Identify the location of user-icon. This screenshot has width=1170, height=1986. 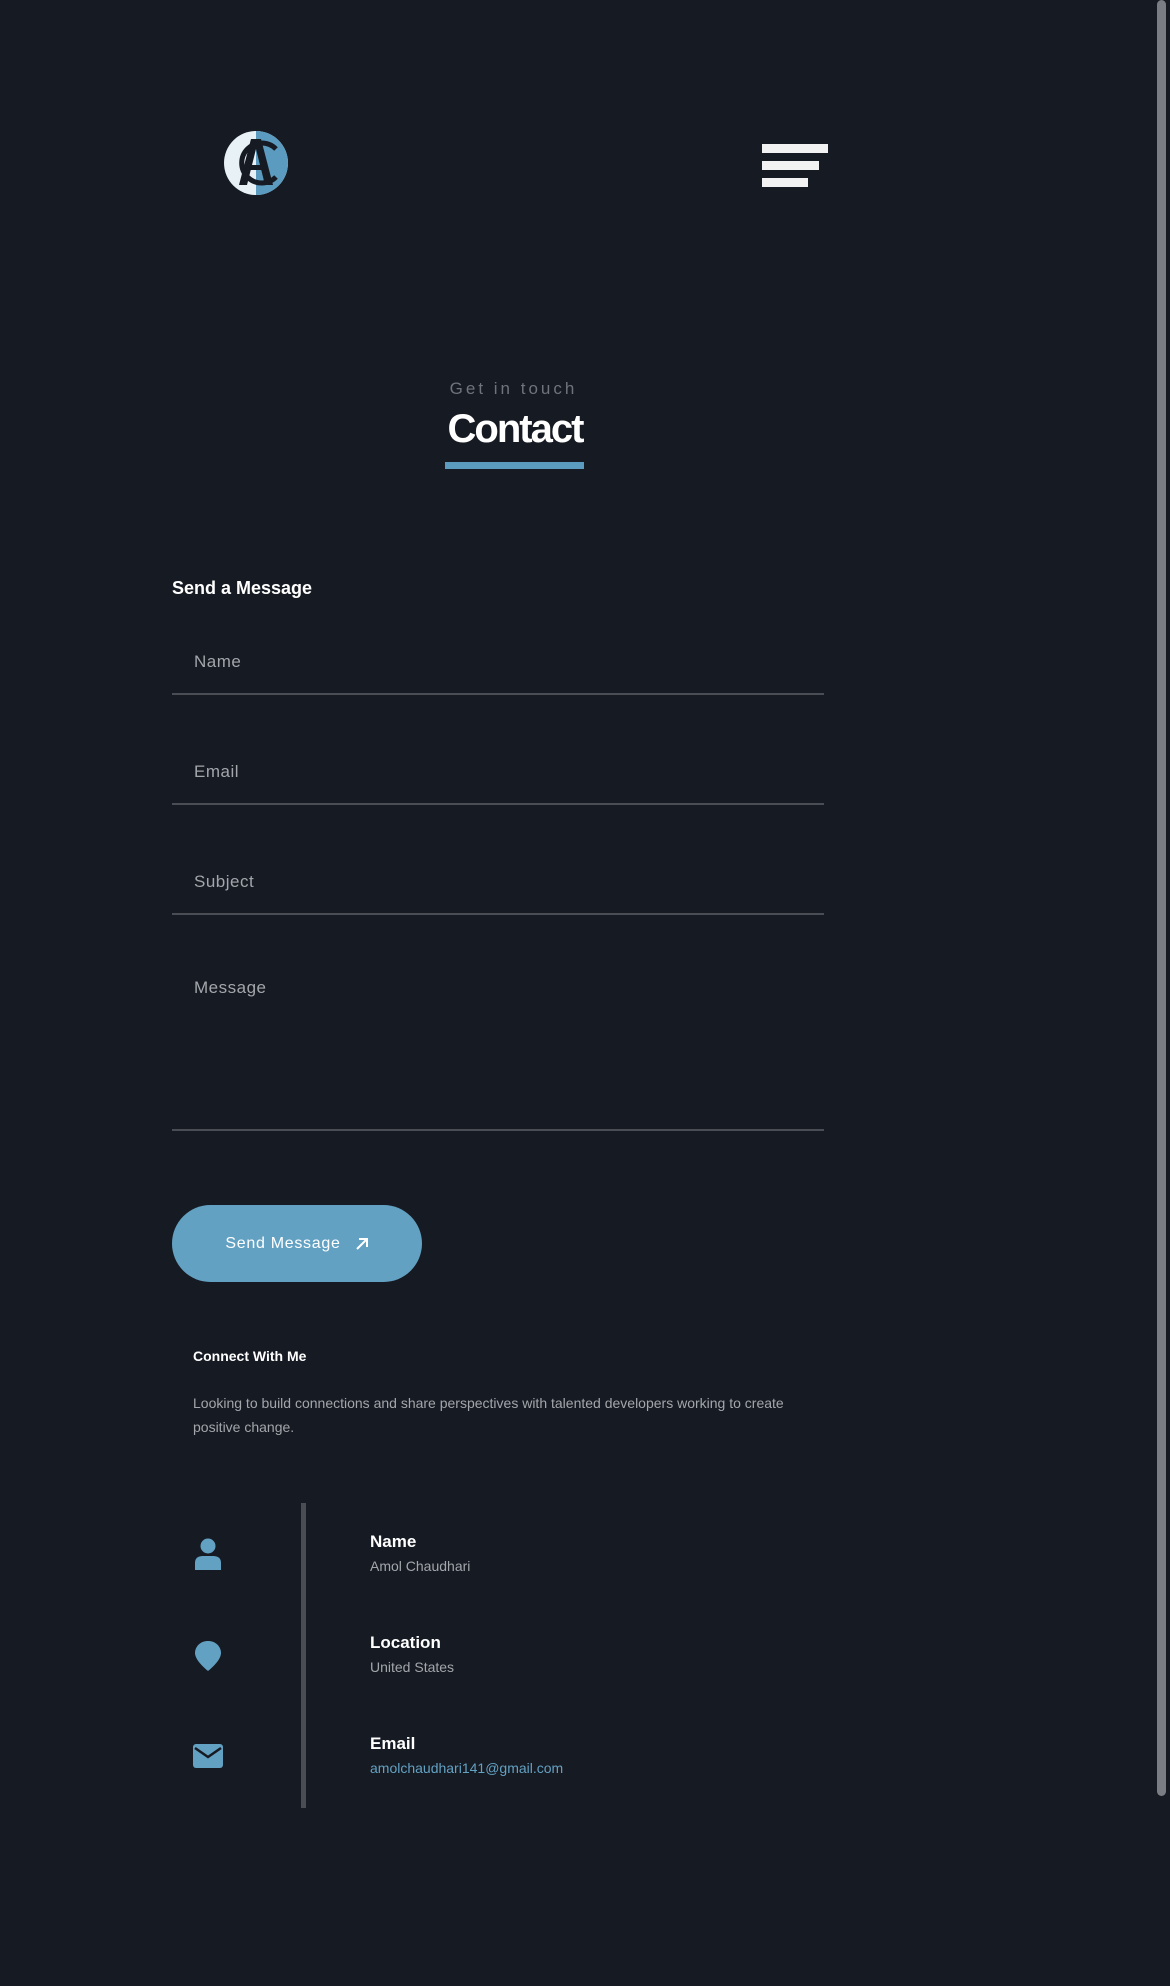
(208, 1554).